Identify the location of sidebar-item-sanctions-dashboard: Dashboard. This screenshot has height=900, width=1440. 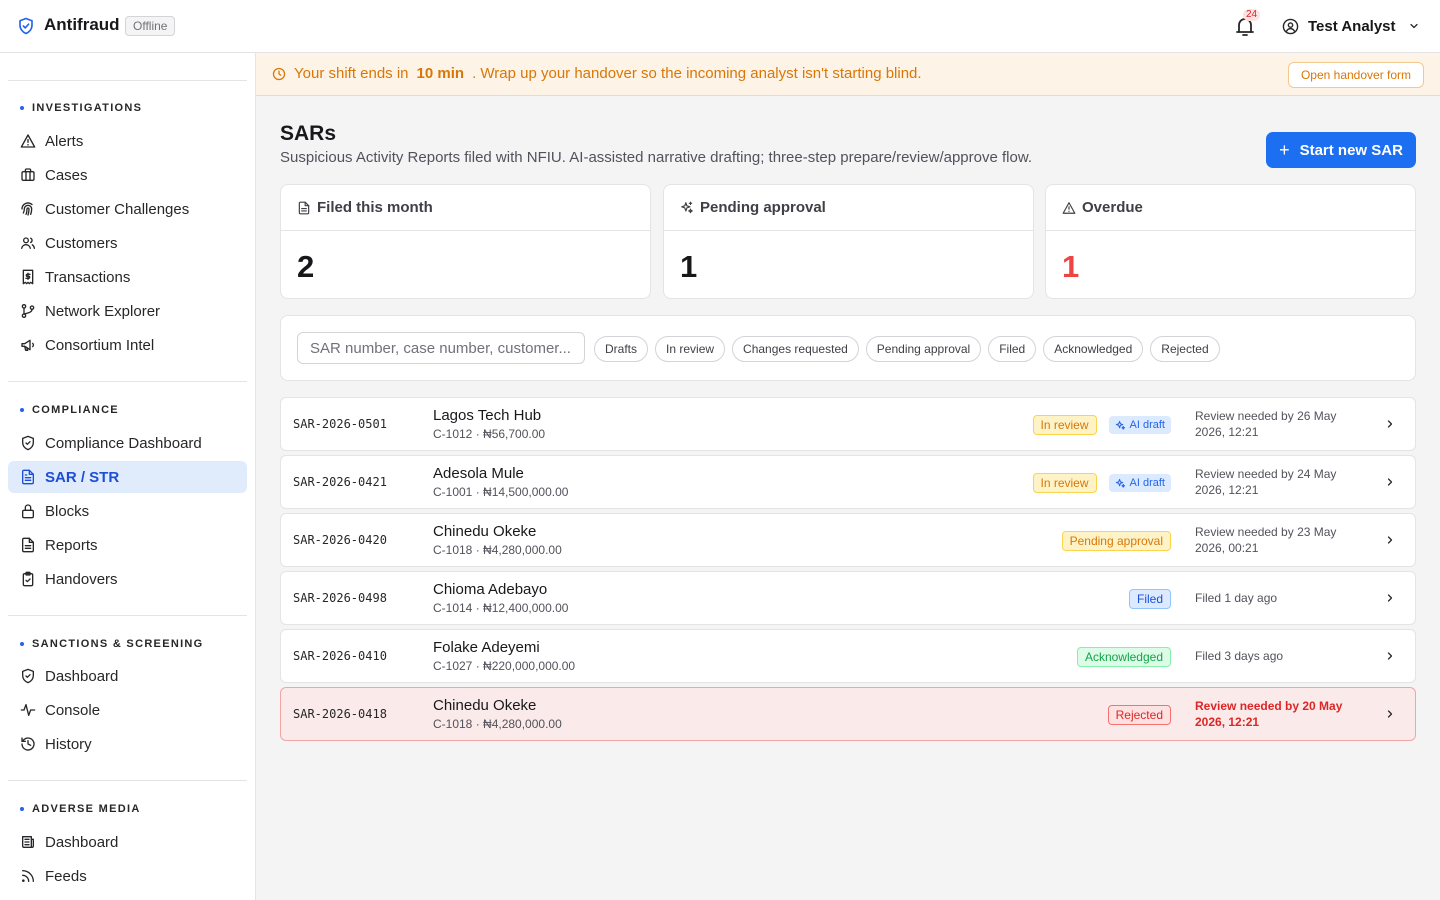
(127, 676).